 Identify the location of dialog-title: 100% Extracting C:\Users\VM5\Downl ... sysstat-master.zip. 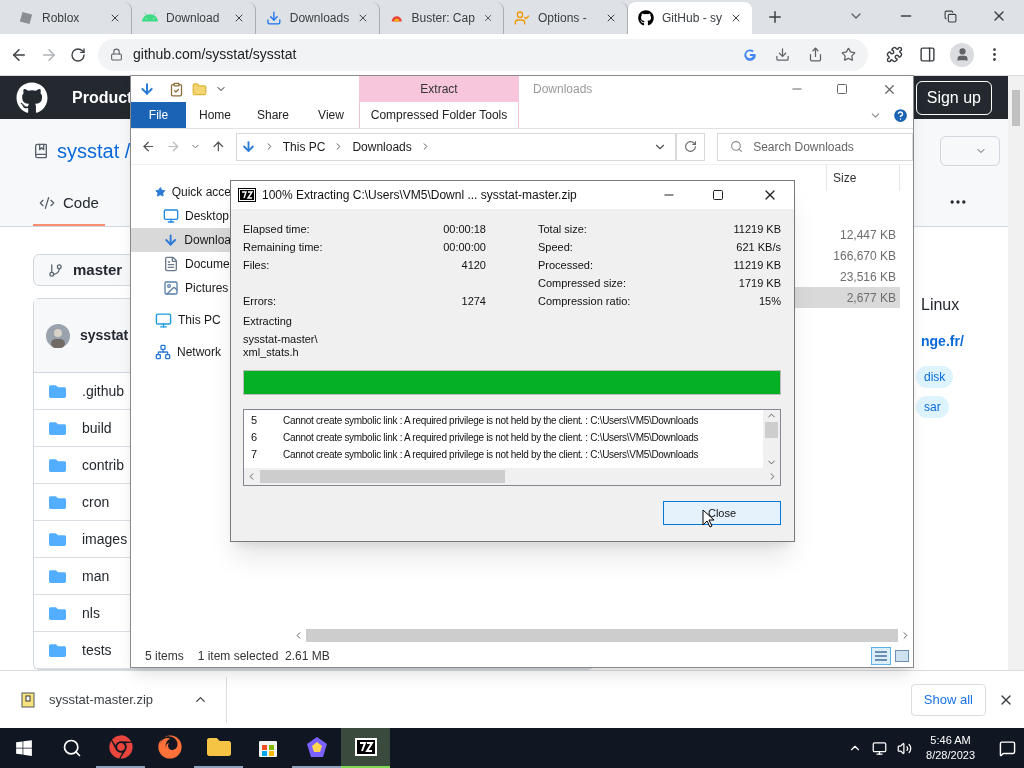
(419, 195).